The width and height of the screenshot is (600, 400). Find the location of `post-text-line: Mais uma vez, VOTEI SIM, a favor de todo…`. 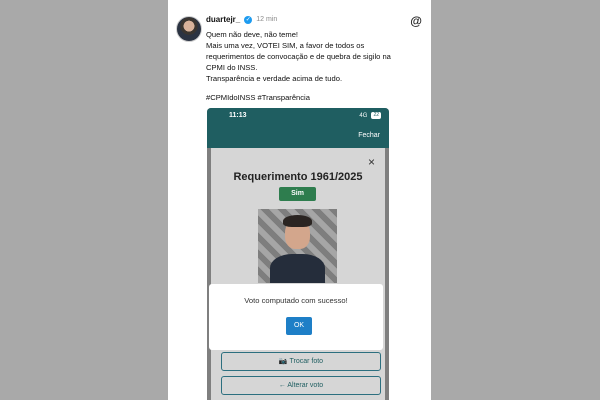

post-text-line: Mais uma vez, VOTEI SIM, a favor de todo… is located at coordinates (285, 45).